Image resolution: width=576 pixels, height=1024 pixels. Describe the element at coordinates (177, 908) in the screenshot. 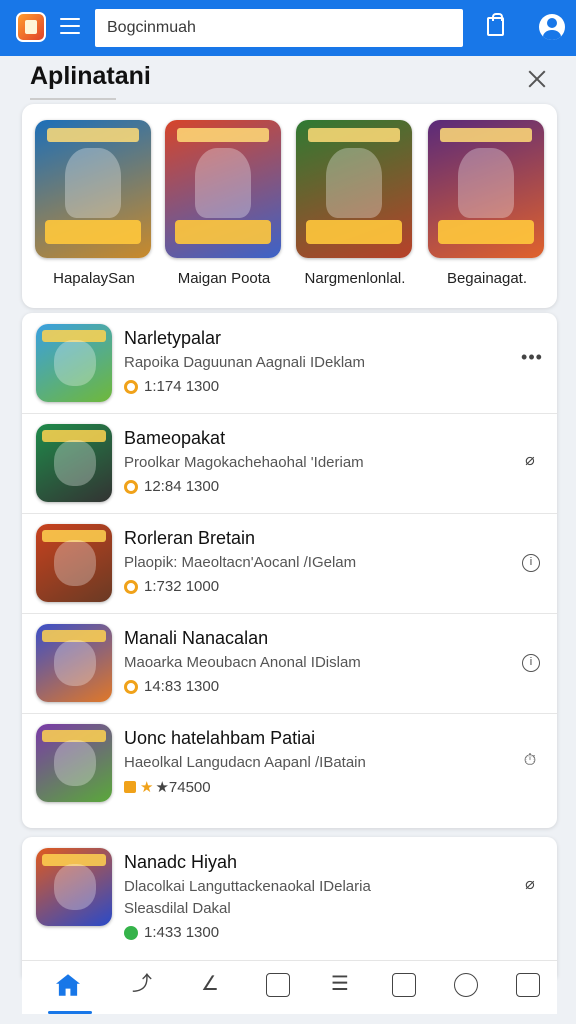

I see `app-subtitle-secondary: Sleasdilal Dakal` at that location.